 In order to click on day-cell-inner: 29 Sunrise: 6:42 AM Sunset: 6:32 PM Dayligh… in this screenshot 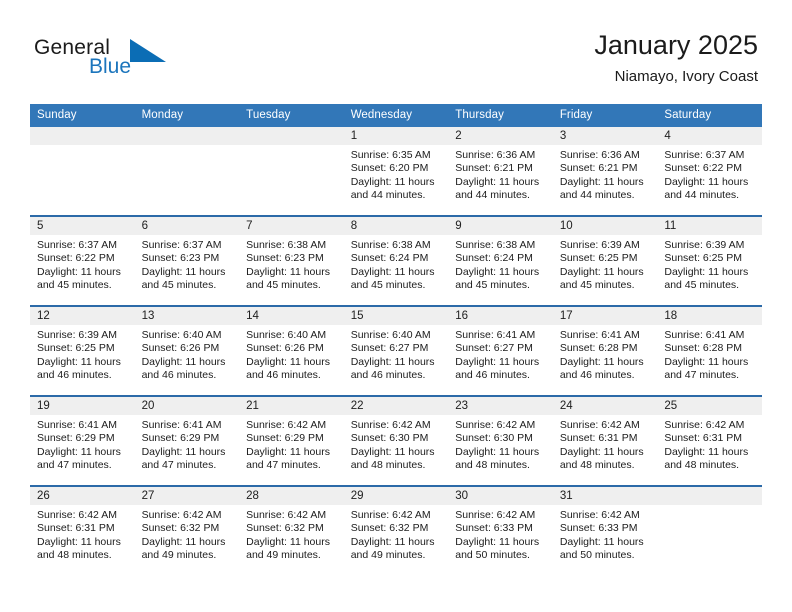, I will do `click(396, 531)`.